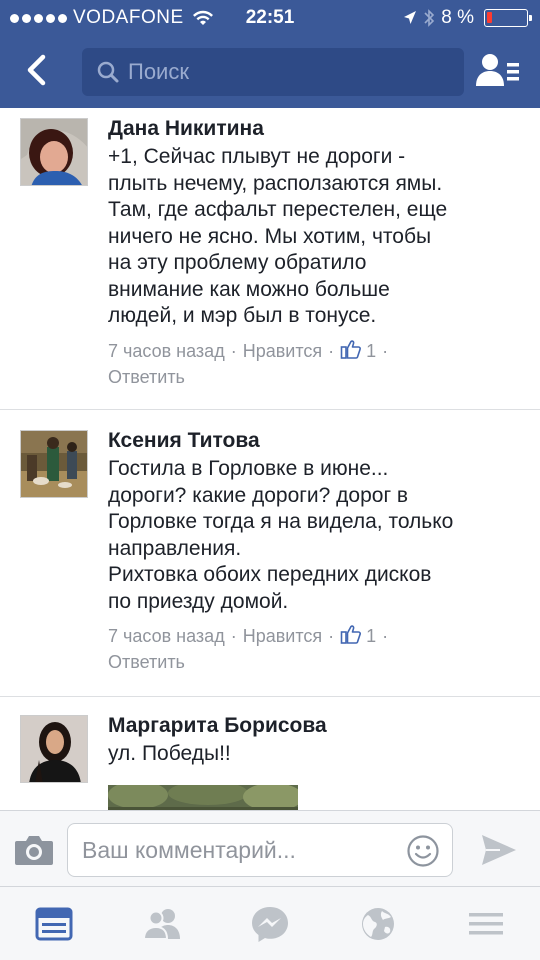  Describe the element at coordinates (54, 924) in the screenshot. I see `news-feed-icon` at that location.